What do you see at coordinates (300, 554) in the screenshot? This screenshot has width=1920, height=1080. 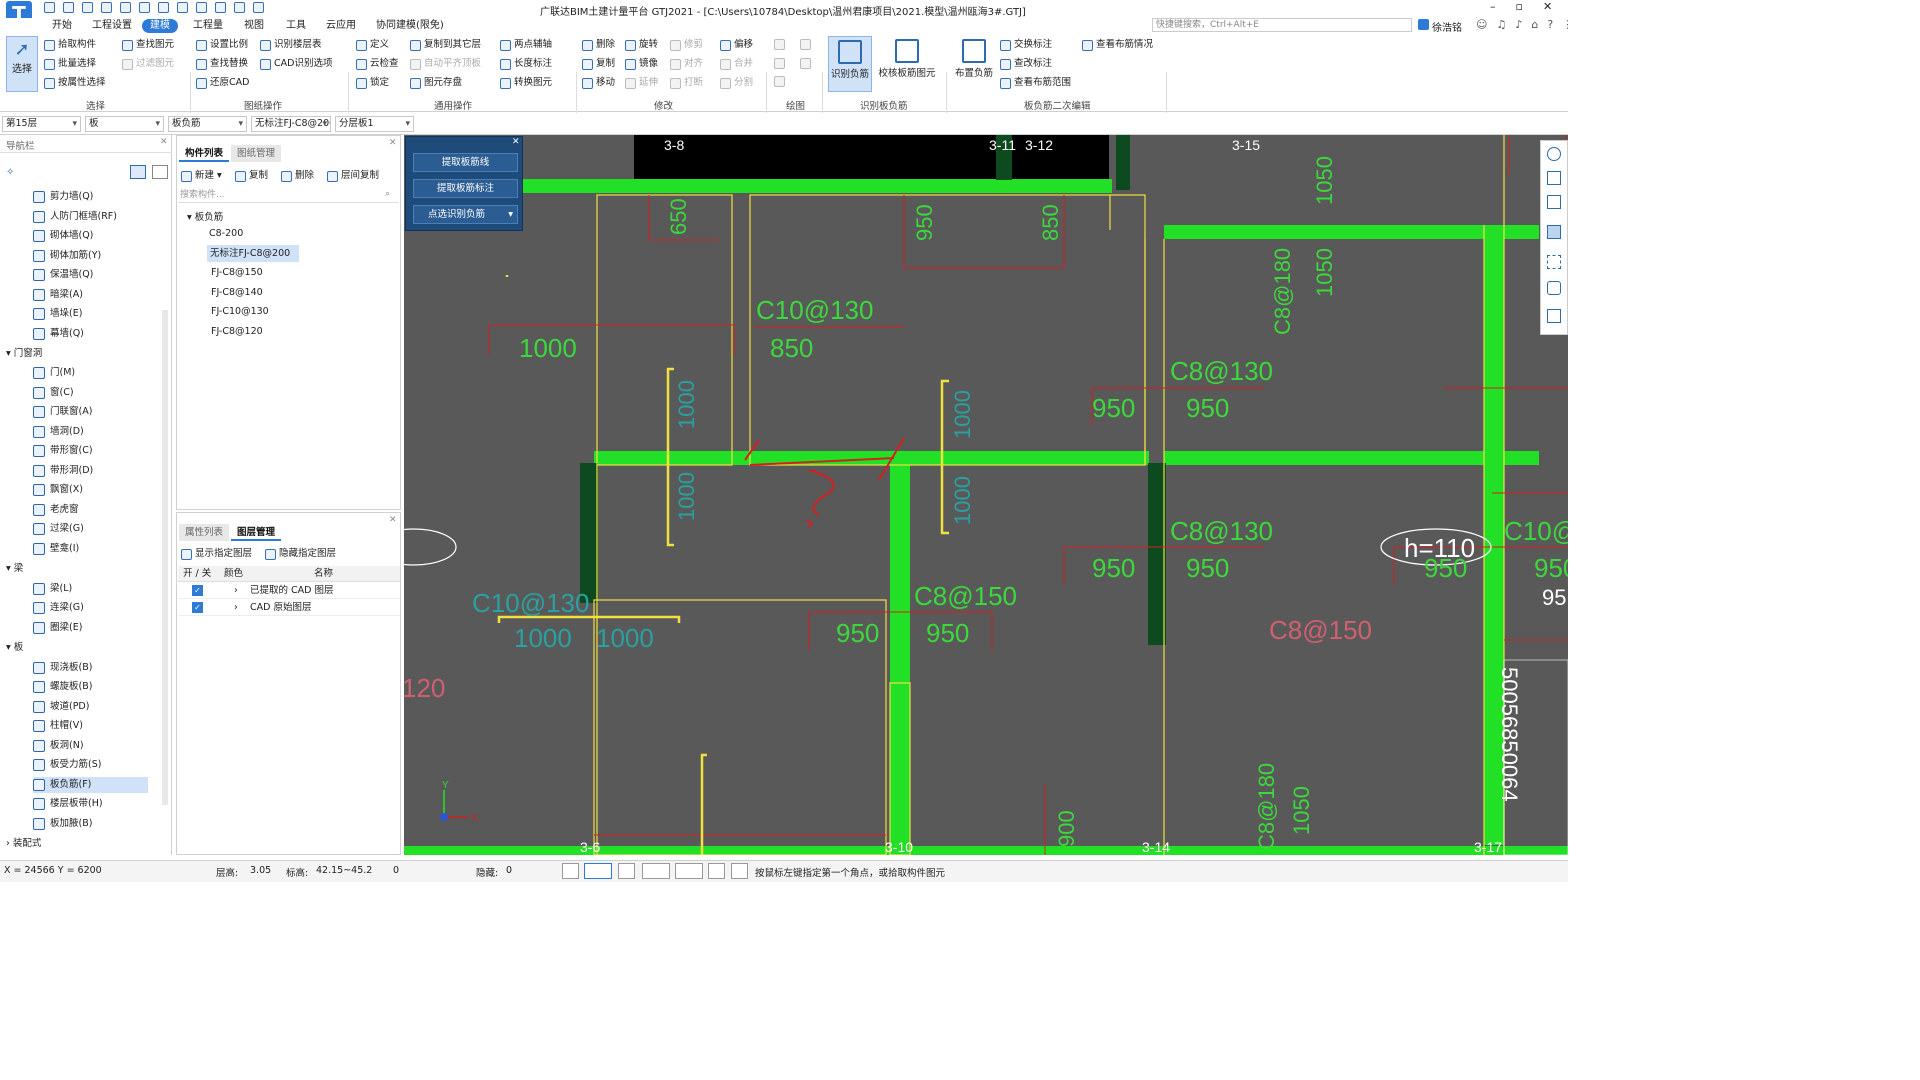 I see `hide-layer-button: 隐藏指定图层` at bounding box center [300, 554].